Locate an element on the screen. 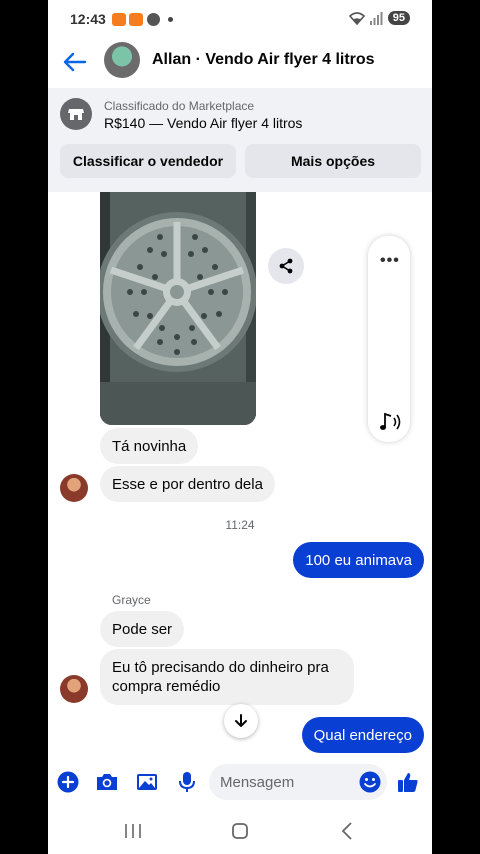 The height and width of the screenshot is (854, 480). shared-photo is located at coordinates (178, 308).